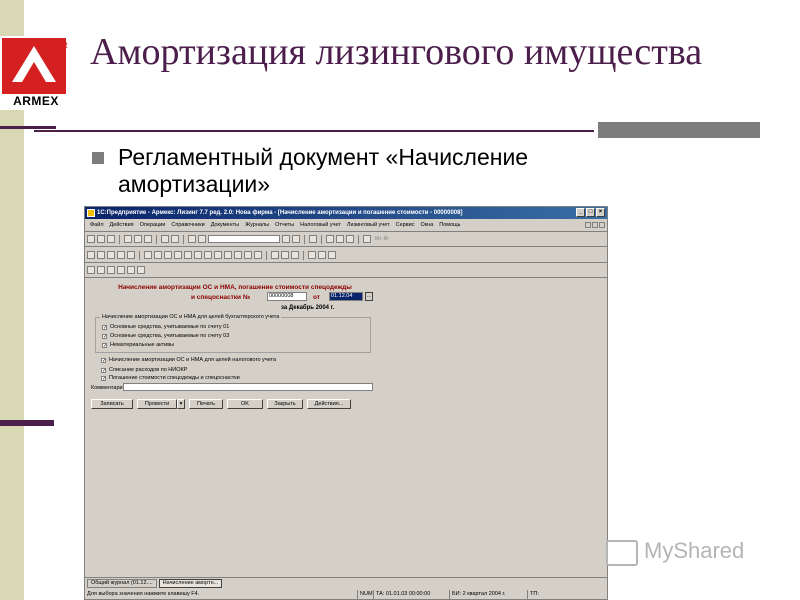 This screenshot has width=800, height=600. Describe the element at coordinates (245, 404) in the screenshot. I see `ok-button: OK` at that location.